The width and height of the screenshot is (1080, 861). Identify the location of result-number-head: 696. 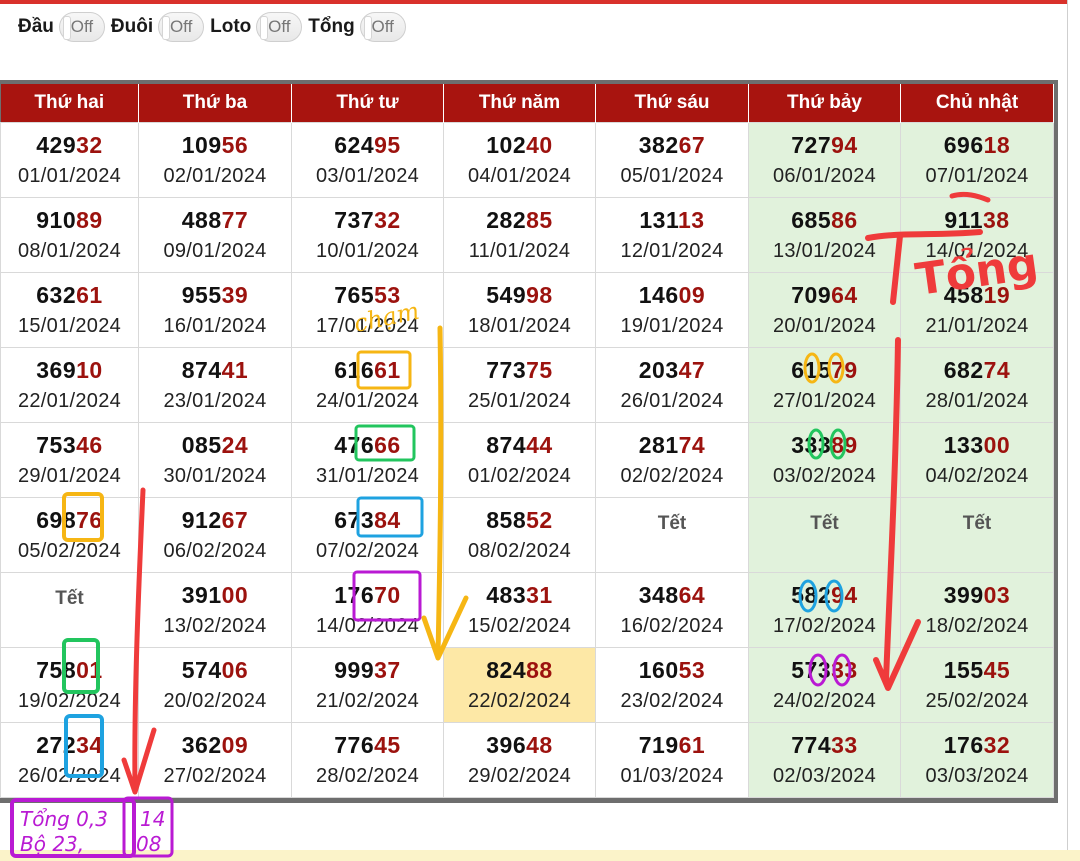
(963, 145).